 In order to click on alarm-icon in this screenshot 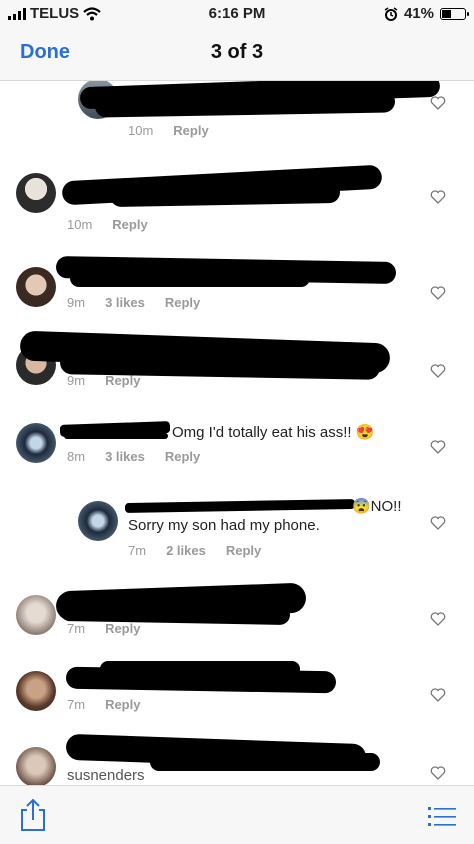, I will do `click(391, 13)`.